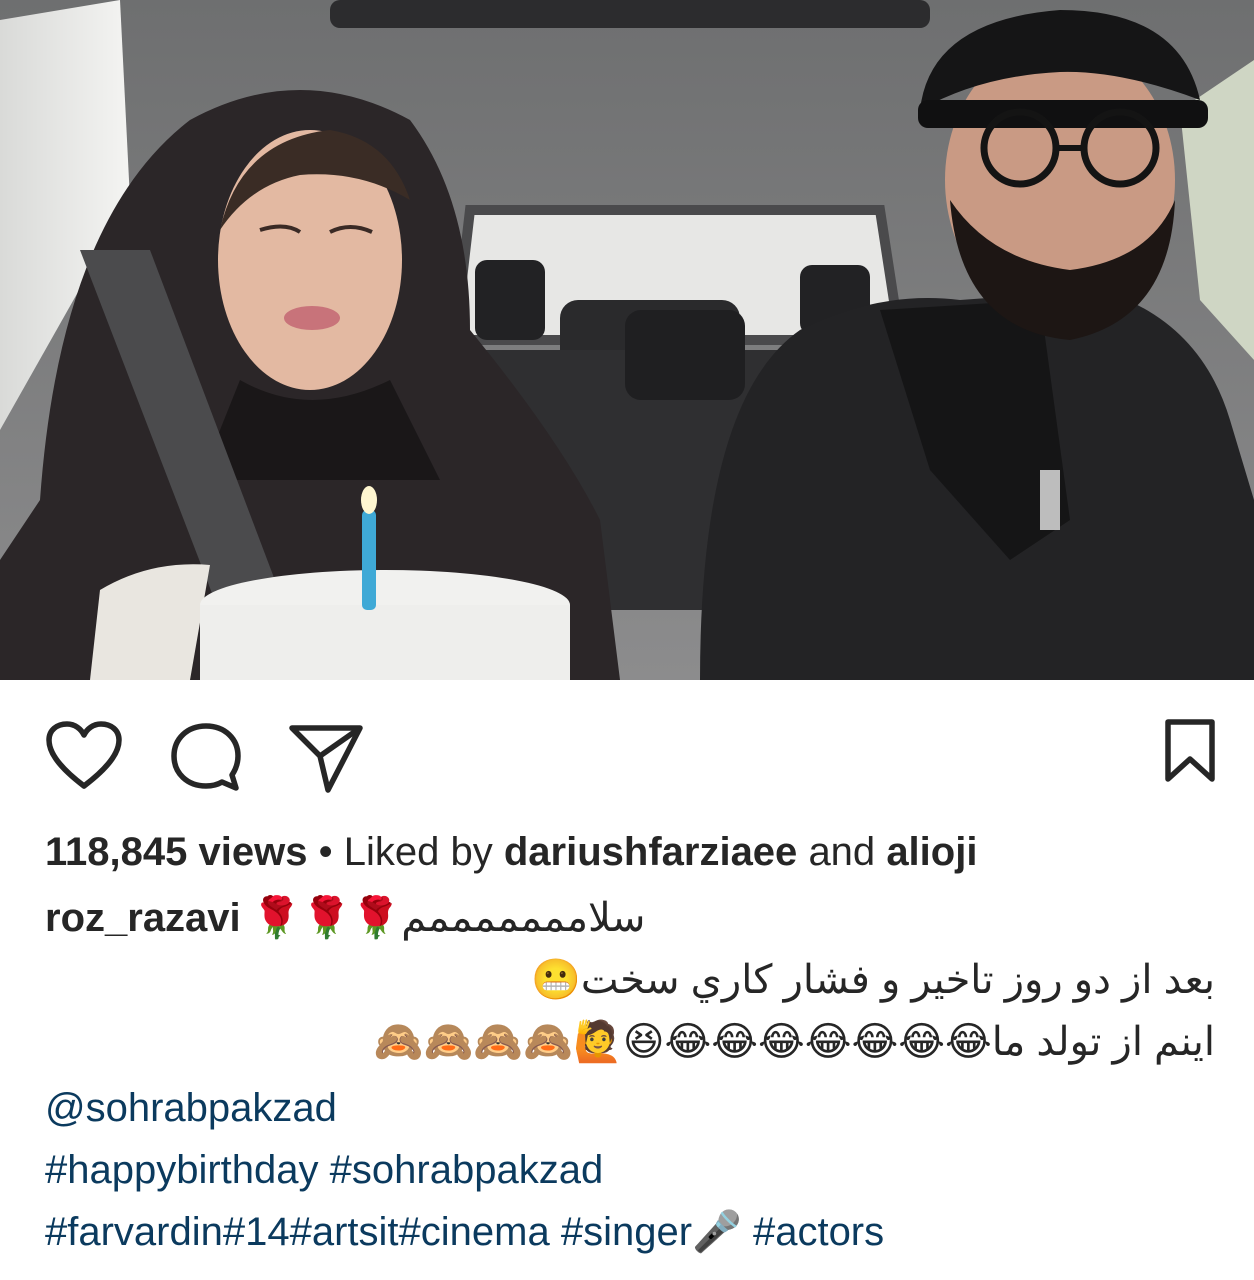 This screenshot has width=1254, height=1280. I want to click on caption-line-2: بعد از دو روز تاخير و فشار كاري سخت😬, so click(630, 980).